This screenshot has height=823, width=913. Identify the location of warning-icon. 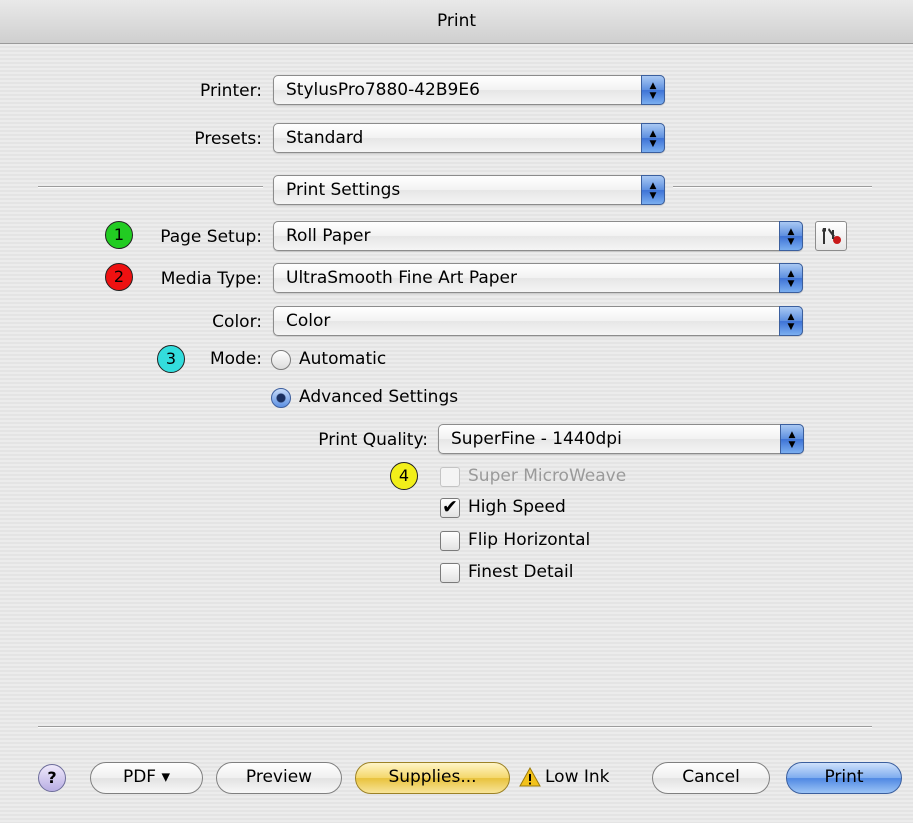
(530, 777).